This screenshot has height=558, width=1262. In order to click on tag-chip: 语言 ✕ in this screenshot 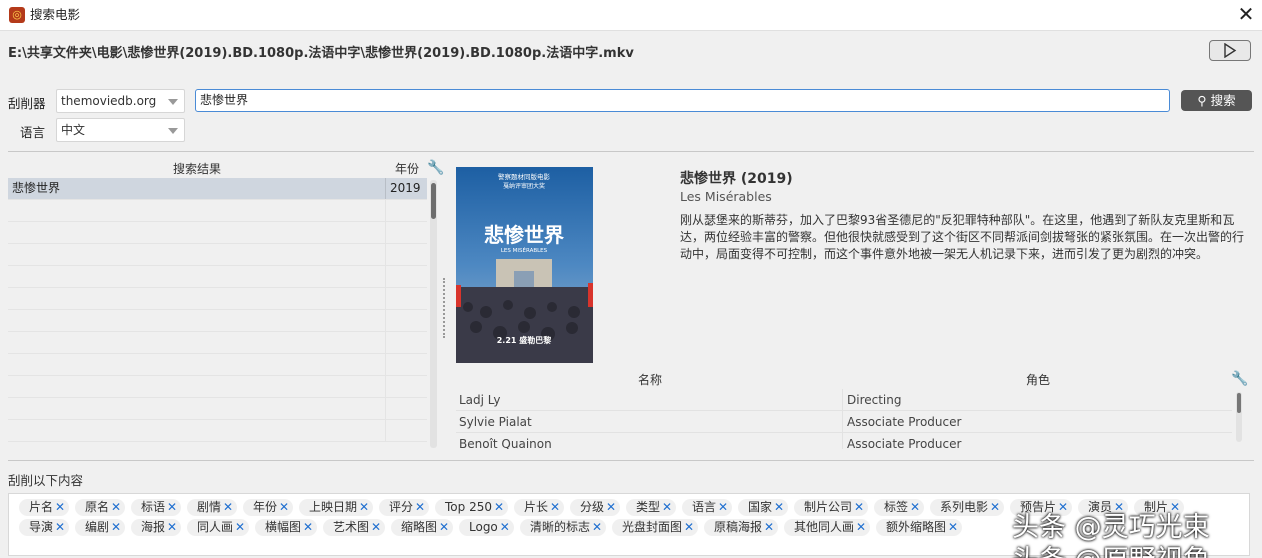, I will do `click(707, 507)`.